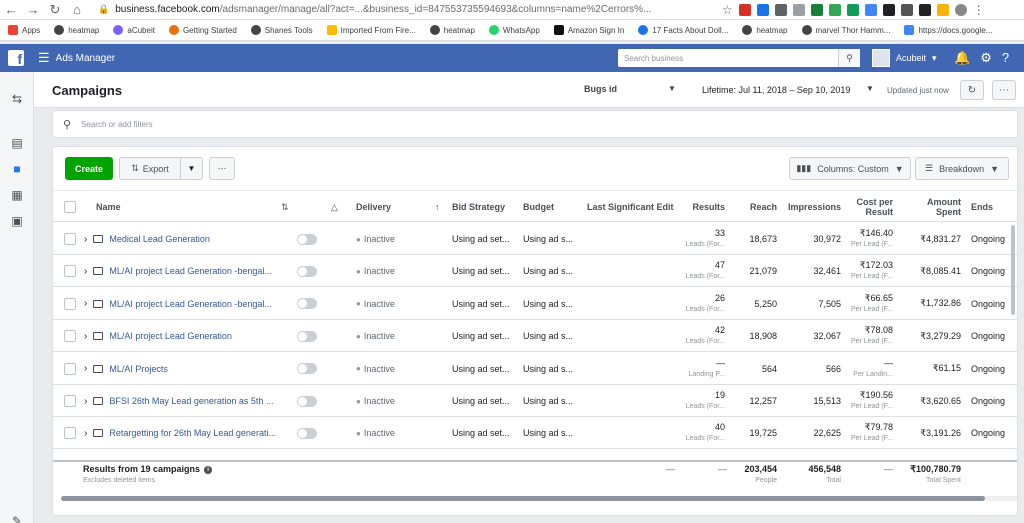 This screenshot has height=523, width=1024. Describe the element at coordinates (11, 10) in the screenshot. I see `back-icon: ←` at that location.